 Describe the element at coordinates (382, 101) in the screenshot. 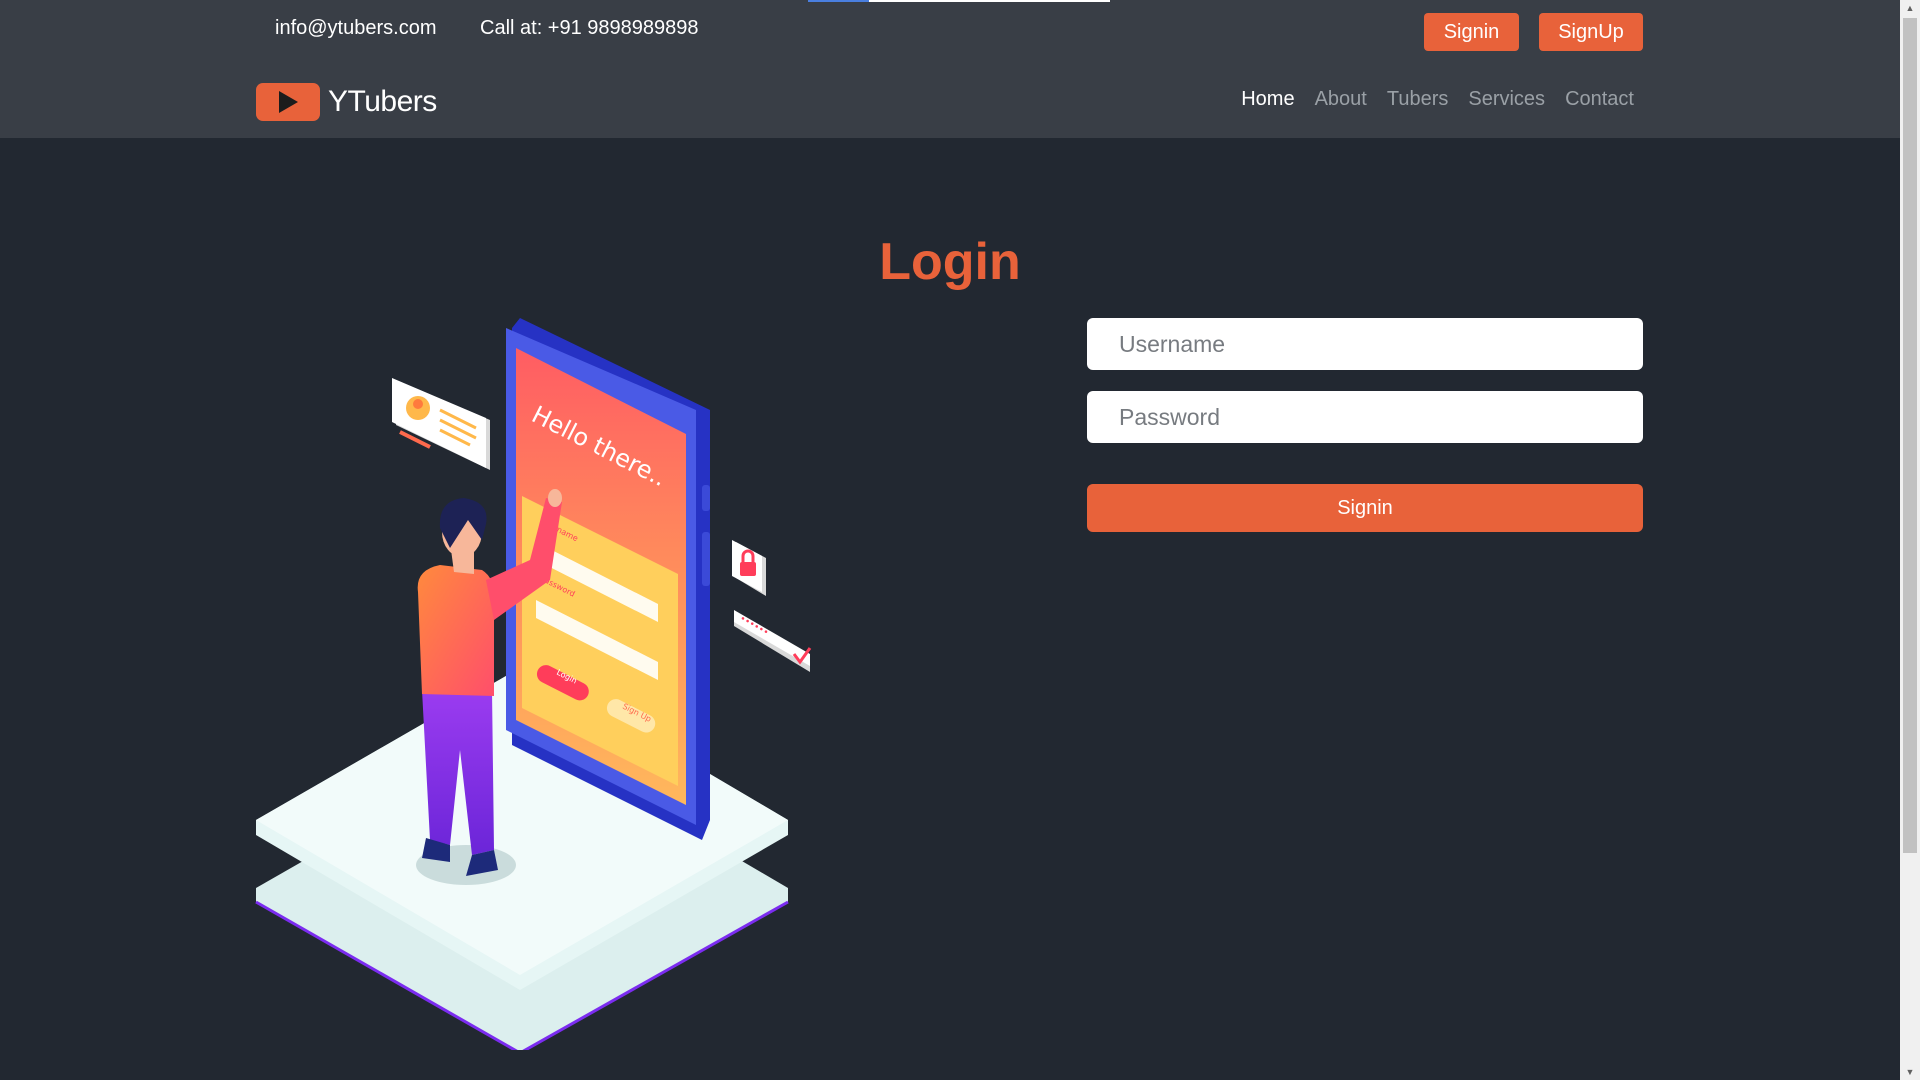

I see `brand-name: YTubers` at that location.